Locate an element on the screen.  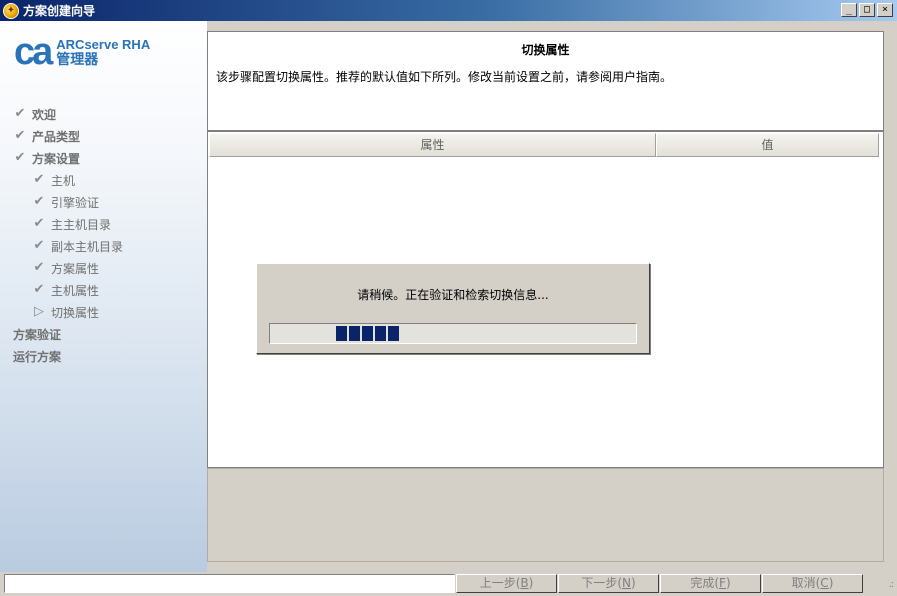
progress-bar is located at coordinates (453, 333).